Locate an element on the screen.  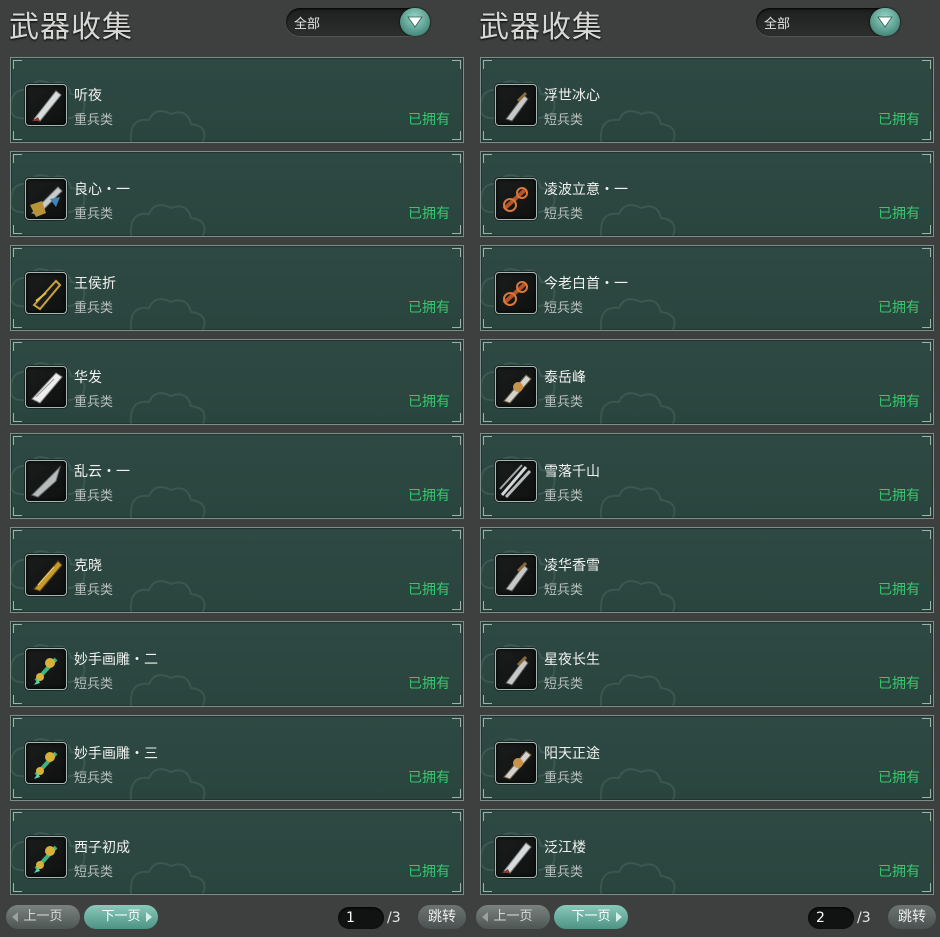
heavy-blade-steel-icon is located at coordinates (46, 481).